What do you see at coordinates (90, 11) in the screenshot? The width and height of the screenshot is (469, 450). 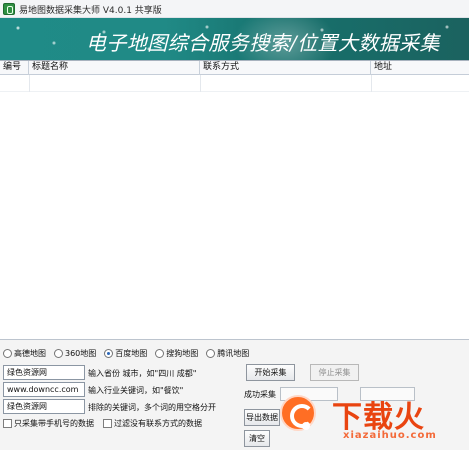 I see `window-title: 易地图数据采集大师 V4.0.1 共享版` at bounding box center [90, 11].